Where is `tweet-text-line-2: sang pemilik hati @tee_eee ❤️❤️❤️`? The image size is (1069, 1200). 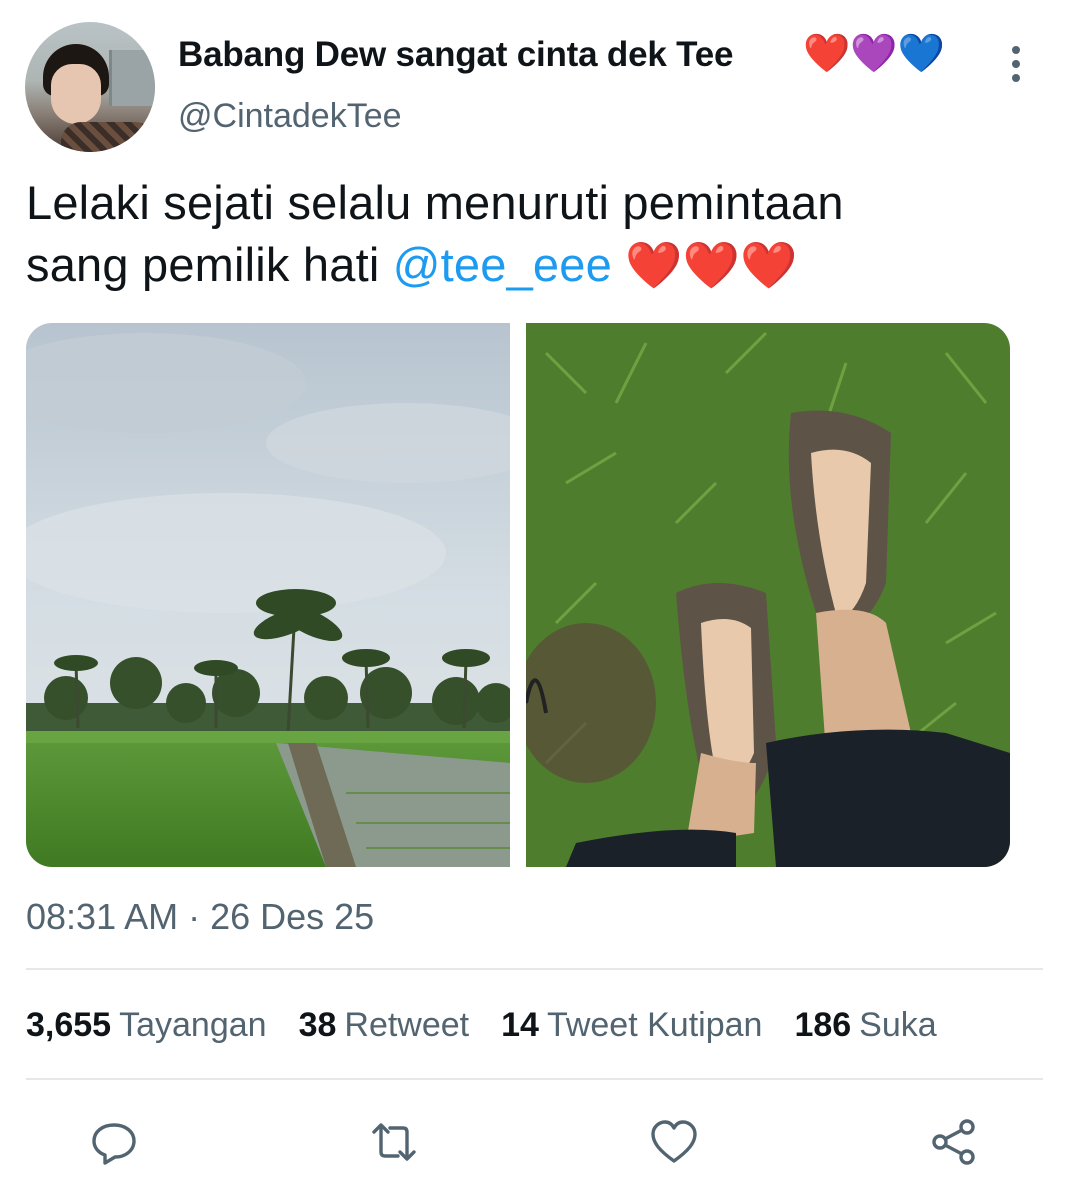
tweet-text-line-2: sang pemilik hati @tee_eee ❤️❤️❤️ is located at coordinates (531, 265).